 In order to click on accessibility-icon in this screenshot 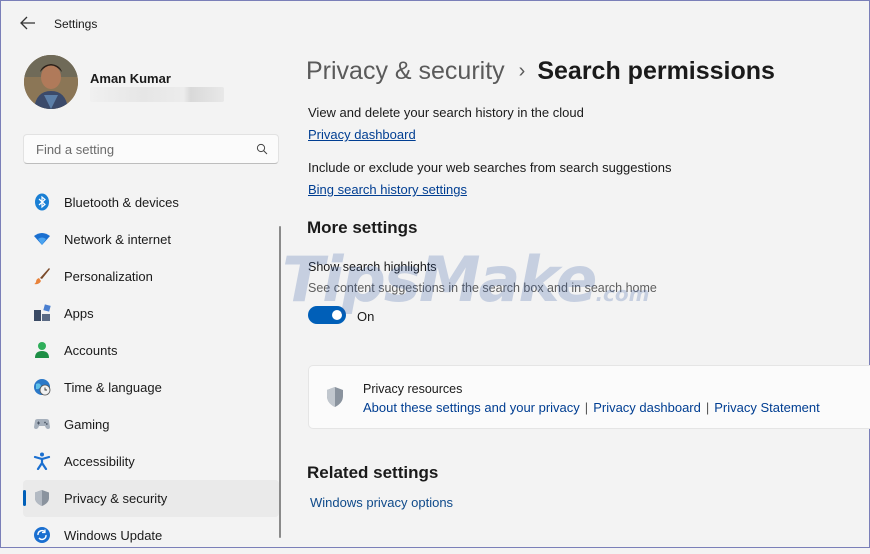, I will do `click(42, 461)`.